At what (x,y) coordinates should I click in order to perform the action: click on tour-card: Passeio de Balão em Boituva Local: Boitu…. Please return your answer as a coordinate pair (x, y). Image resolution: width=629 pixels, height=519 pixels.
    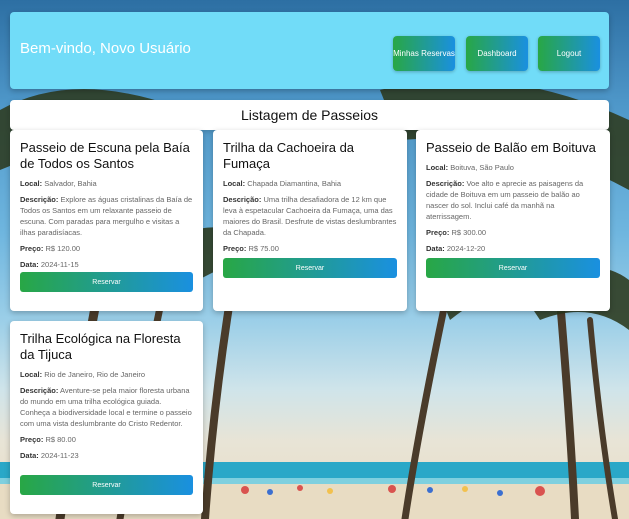
    Looking at the image, I should click on (513, 220).